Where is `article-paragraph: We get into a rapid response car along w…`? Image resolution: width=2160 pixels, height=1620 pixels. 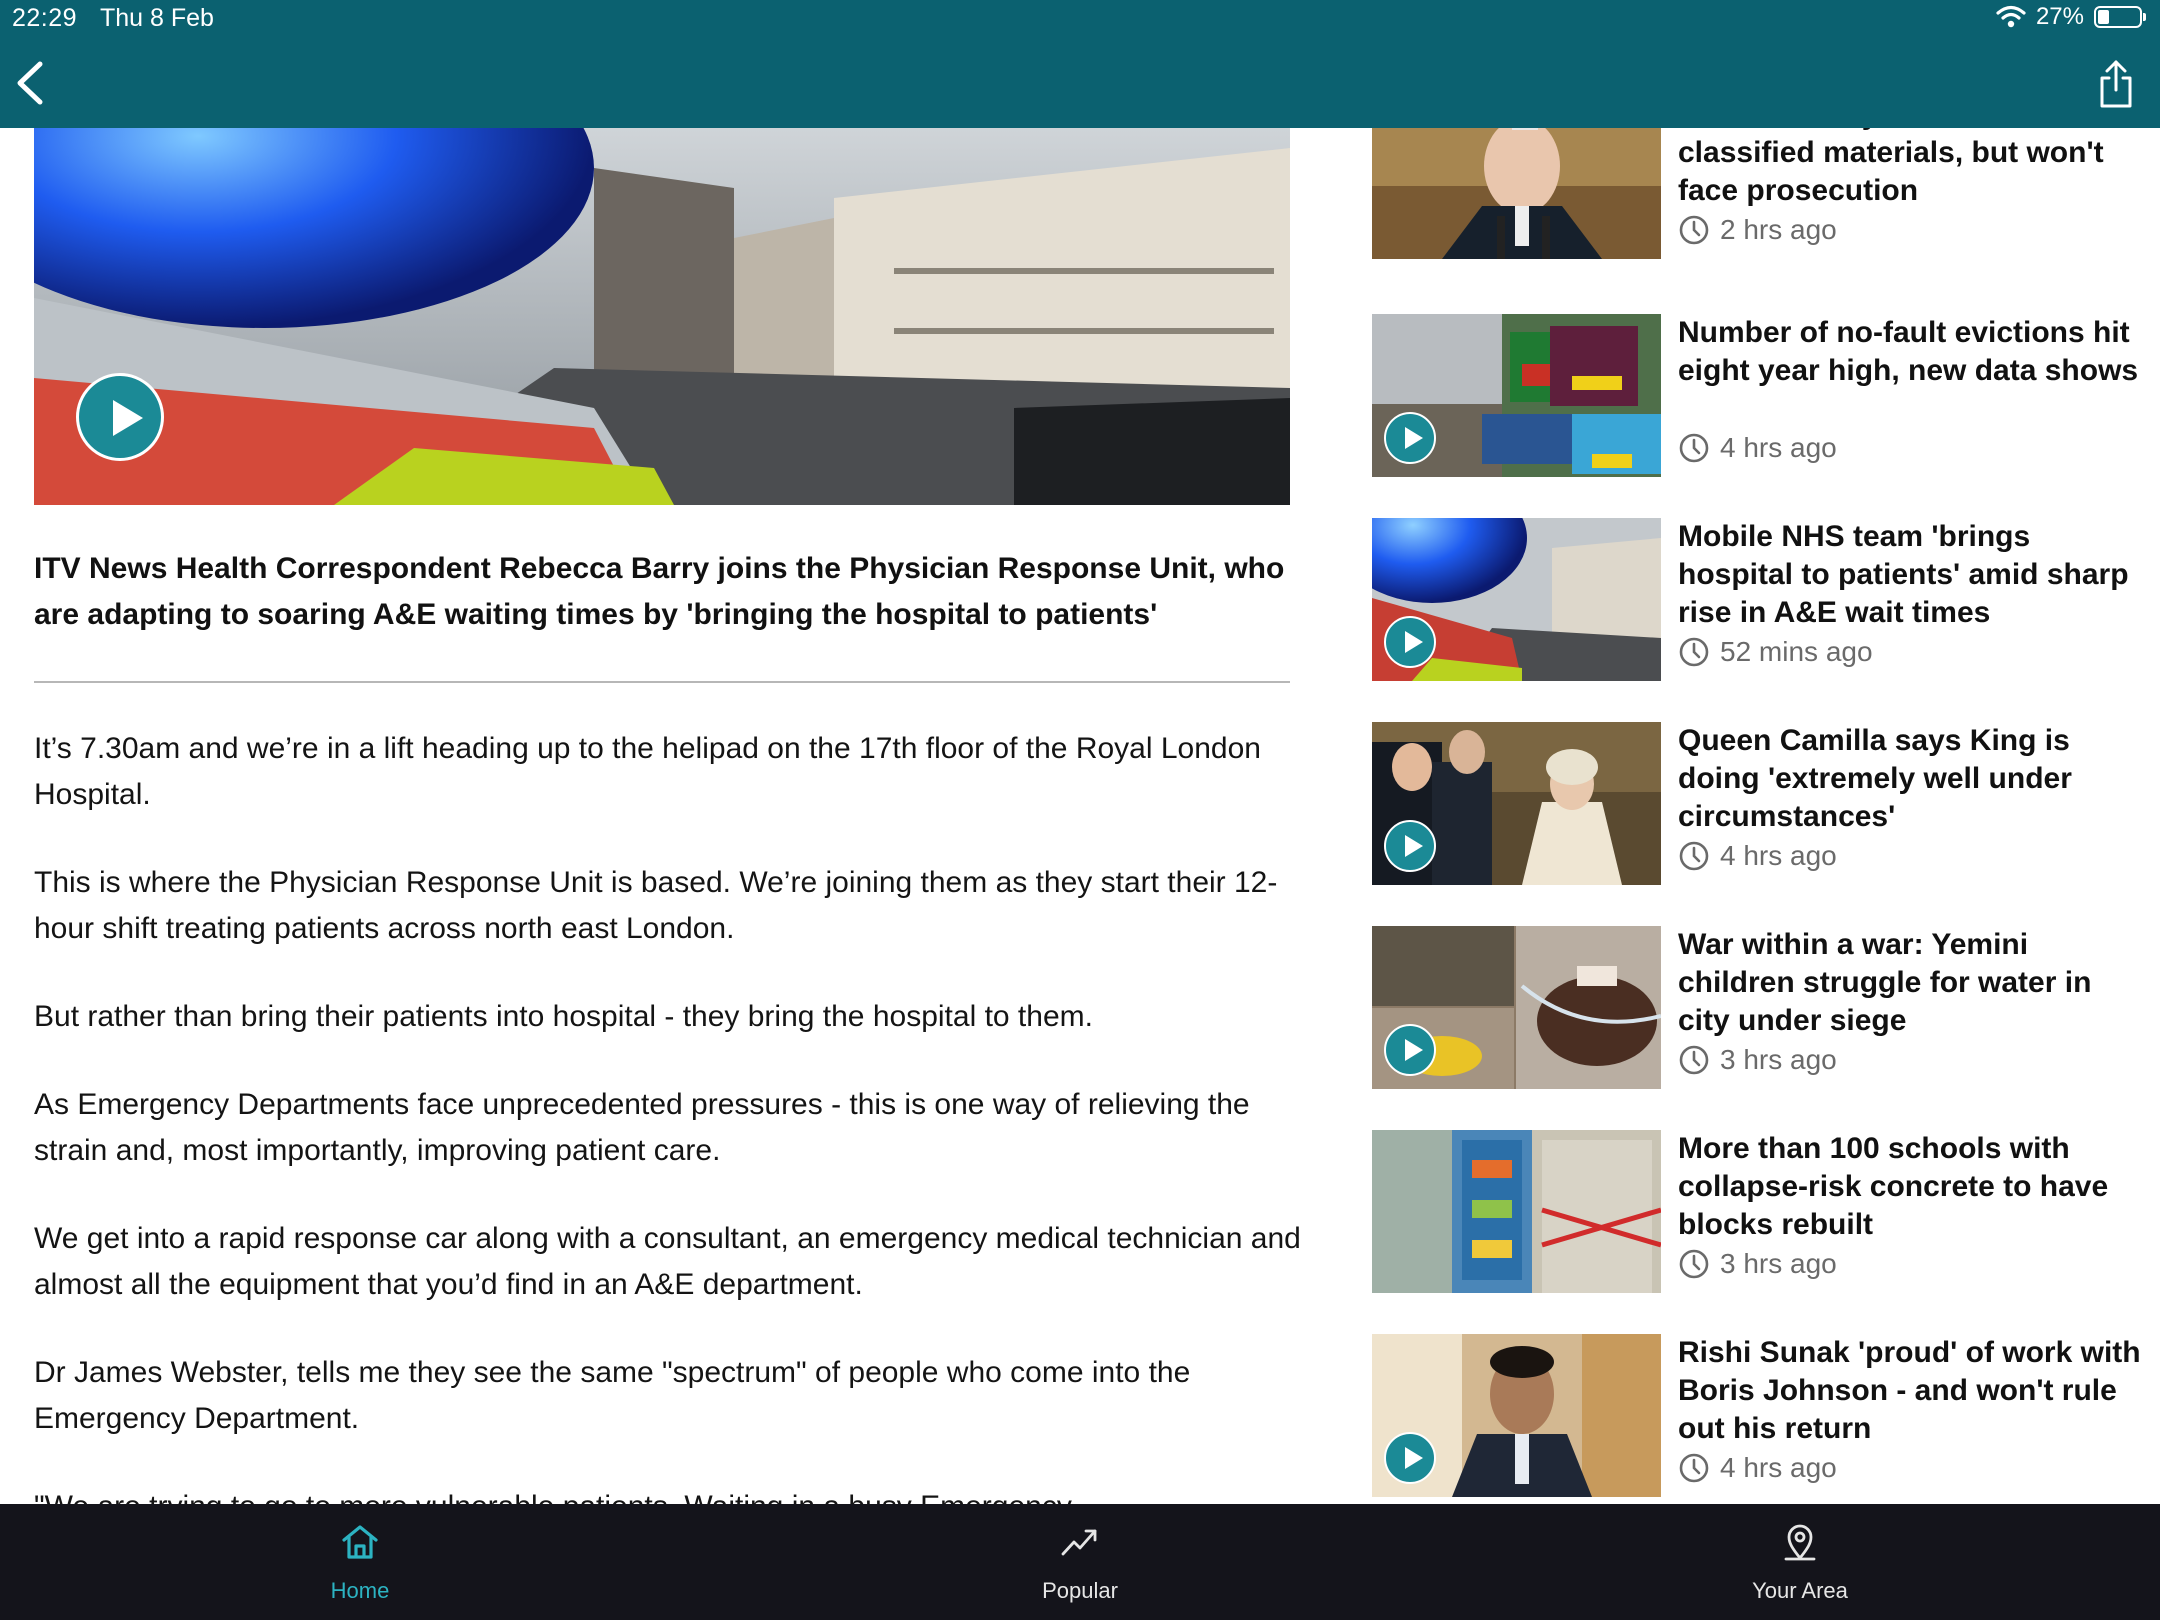 article-paragraph: We get into a rapid response car along w… is located at coordinates (667, 1261).